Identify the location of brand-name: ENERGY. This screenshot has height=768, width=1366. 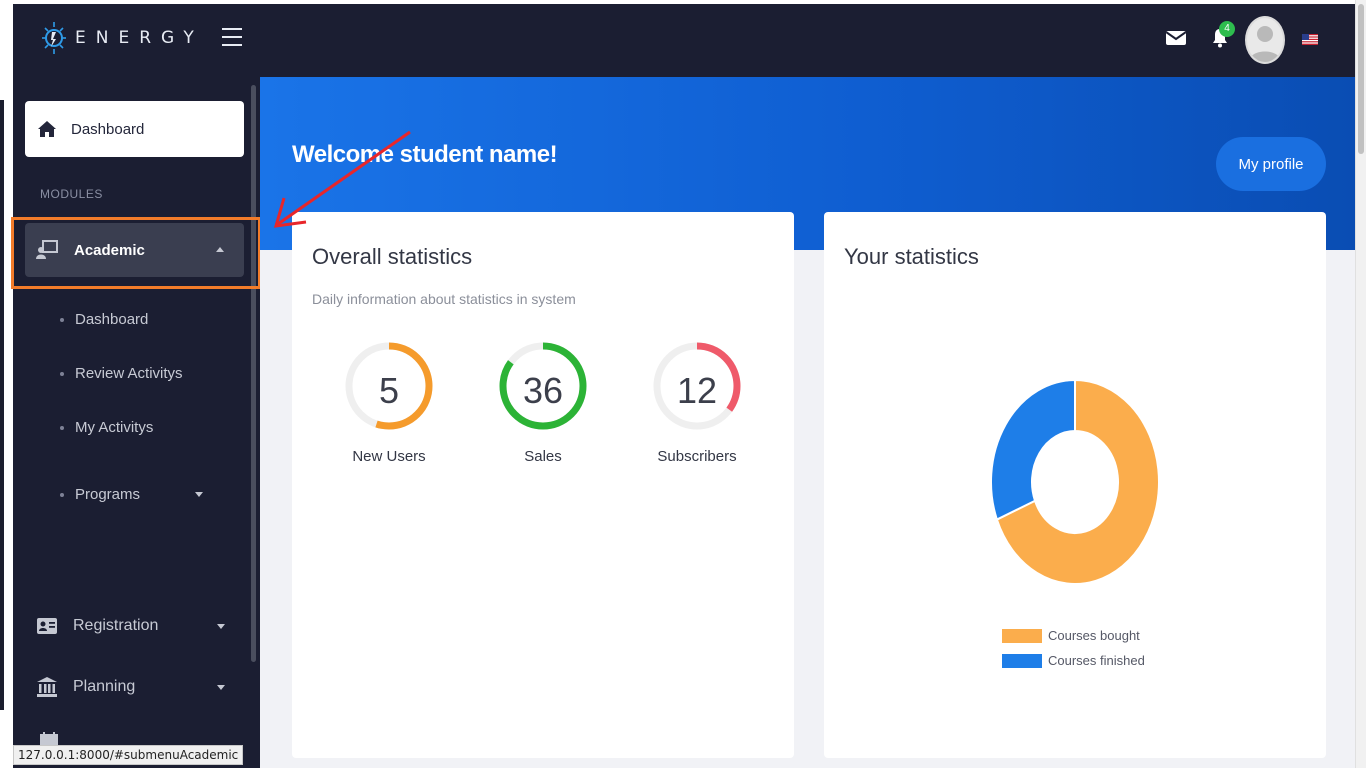
(139, 38).